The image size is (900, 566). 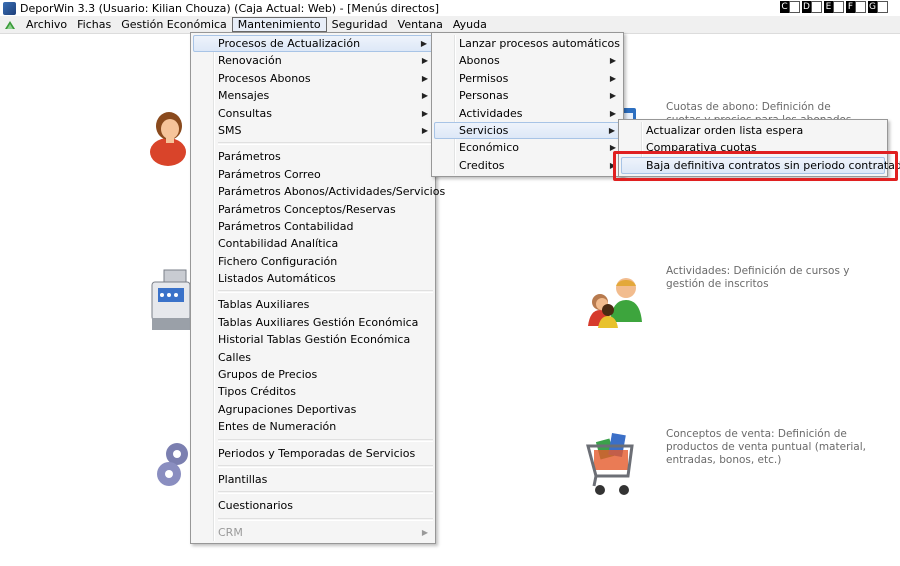 I want to click on menu-item-tablas-auxiliares: Tablas Auxiliares, so click(x=313, y=304).